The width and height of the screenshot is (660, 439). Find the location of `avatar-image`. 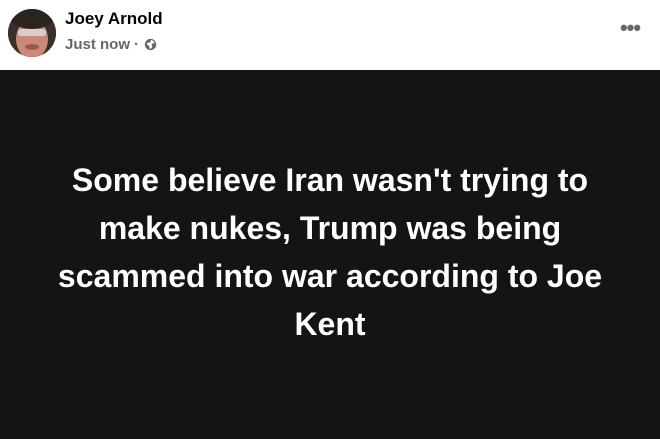

avatar-image is located at coordinates (32, 33).